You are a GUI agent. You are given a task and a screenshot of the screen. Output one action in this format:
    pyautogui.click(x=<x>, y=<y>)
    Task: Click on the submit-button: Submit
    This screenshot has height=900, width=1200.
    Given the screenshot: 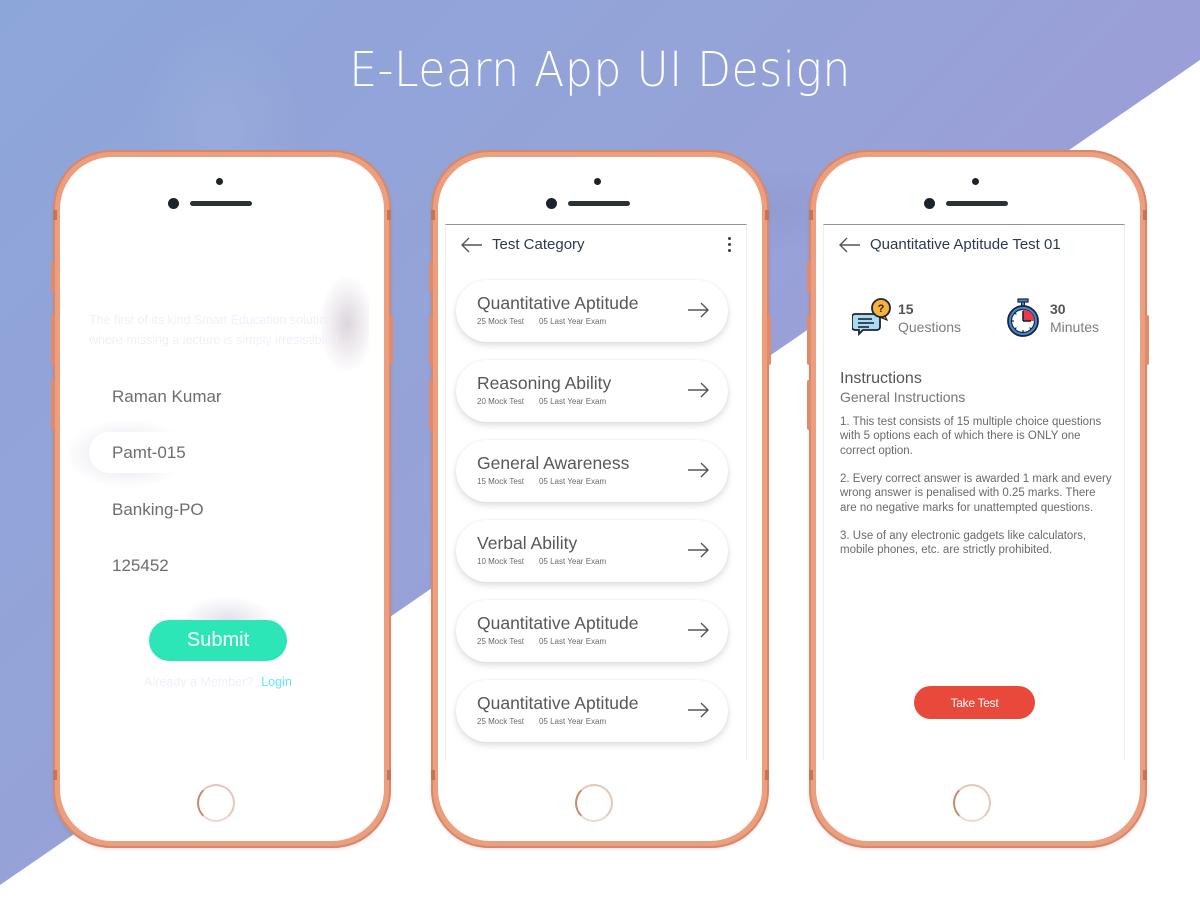 What is the action you would take?
    pyautogui.click(x=218, y=640)
    